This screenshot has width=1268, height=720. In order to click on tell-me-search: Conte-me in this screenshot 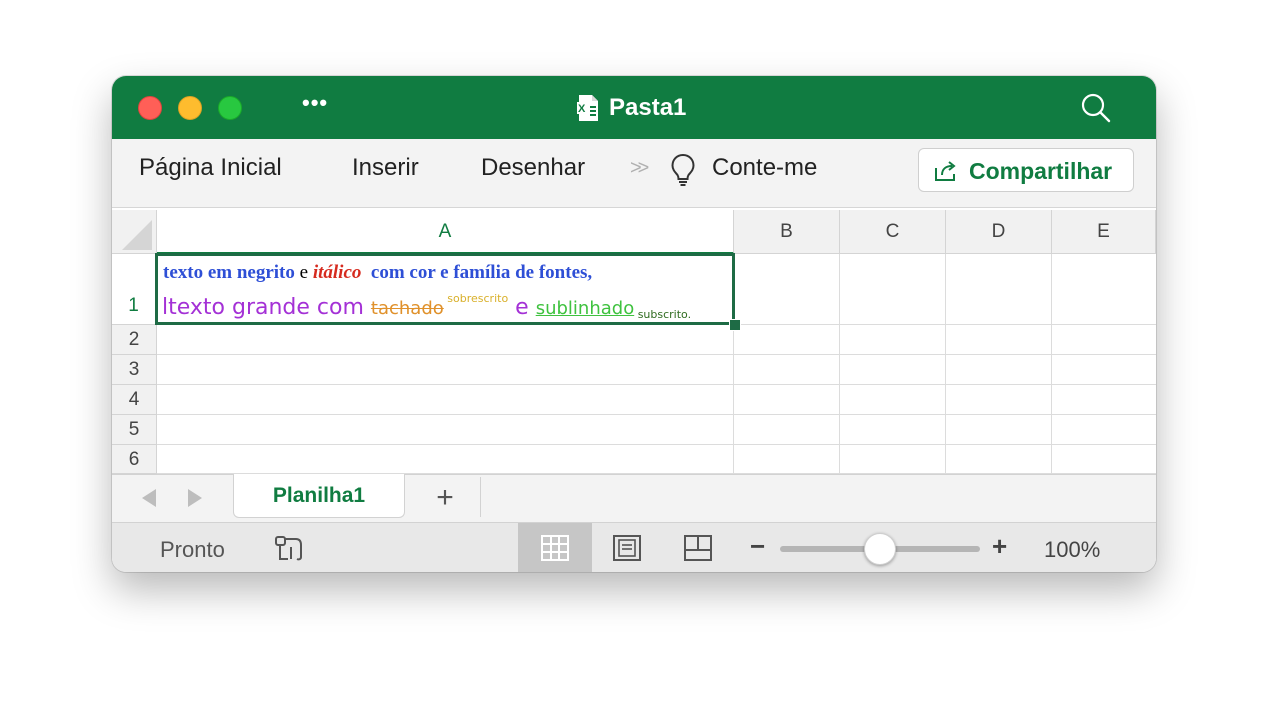, I will do `click(764, 168)`.